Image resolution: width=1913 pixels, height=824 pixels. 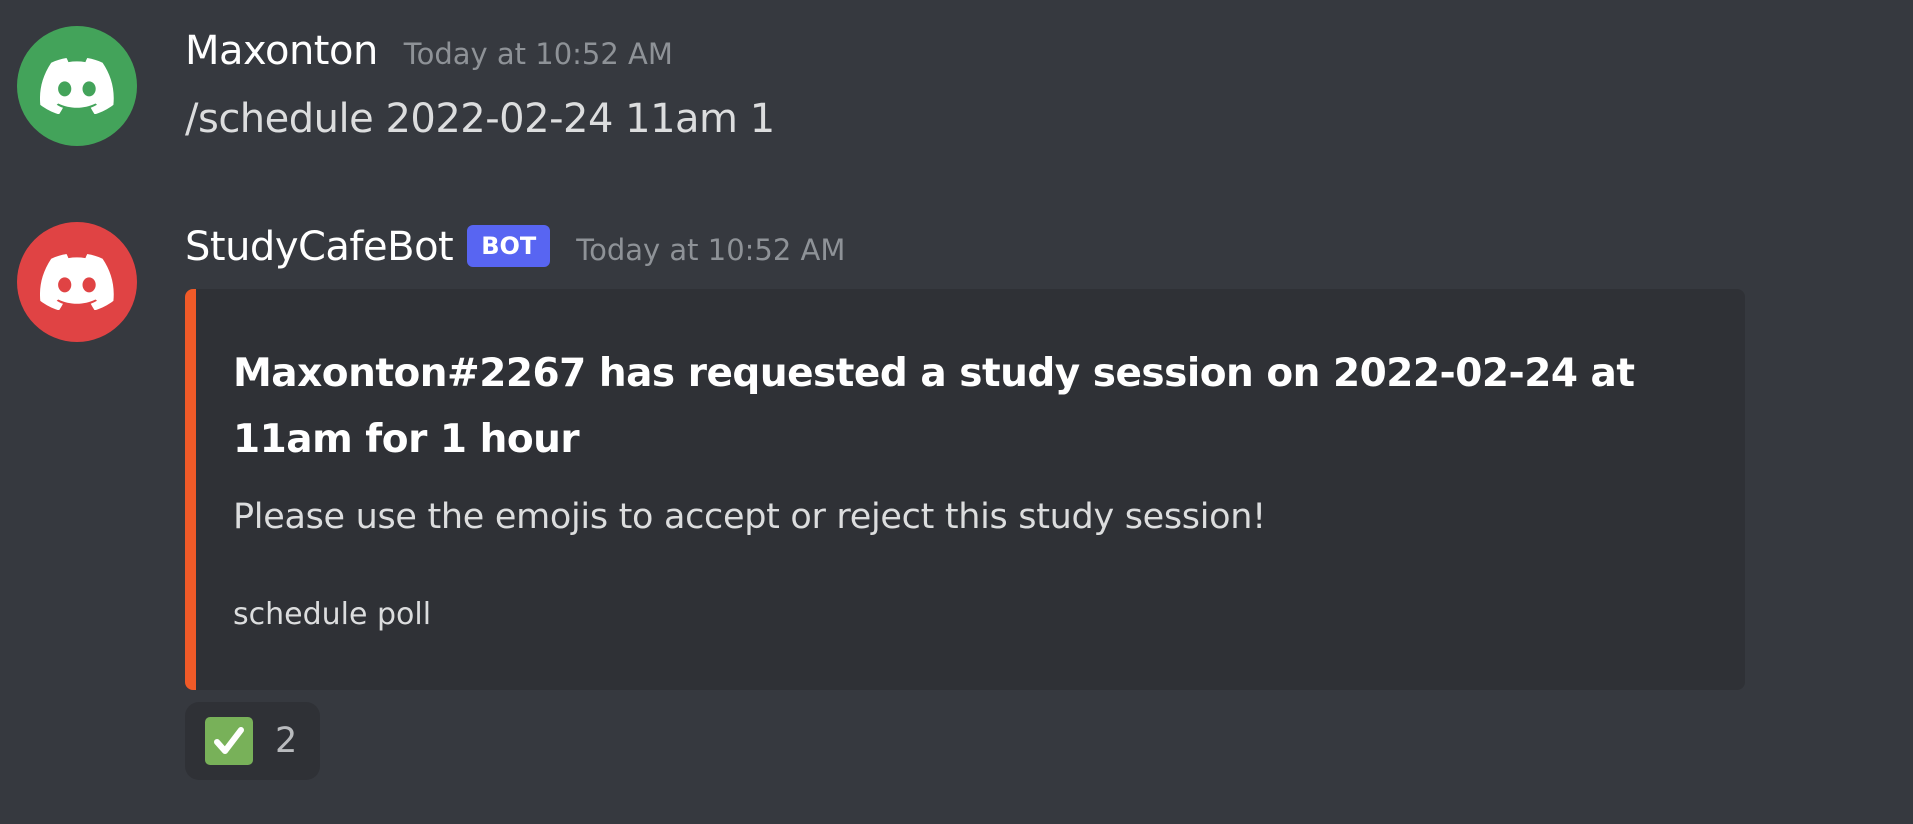 I want to click on bot-tag-badge: BOT, so click(x=509, y=246).